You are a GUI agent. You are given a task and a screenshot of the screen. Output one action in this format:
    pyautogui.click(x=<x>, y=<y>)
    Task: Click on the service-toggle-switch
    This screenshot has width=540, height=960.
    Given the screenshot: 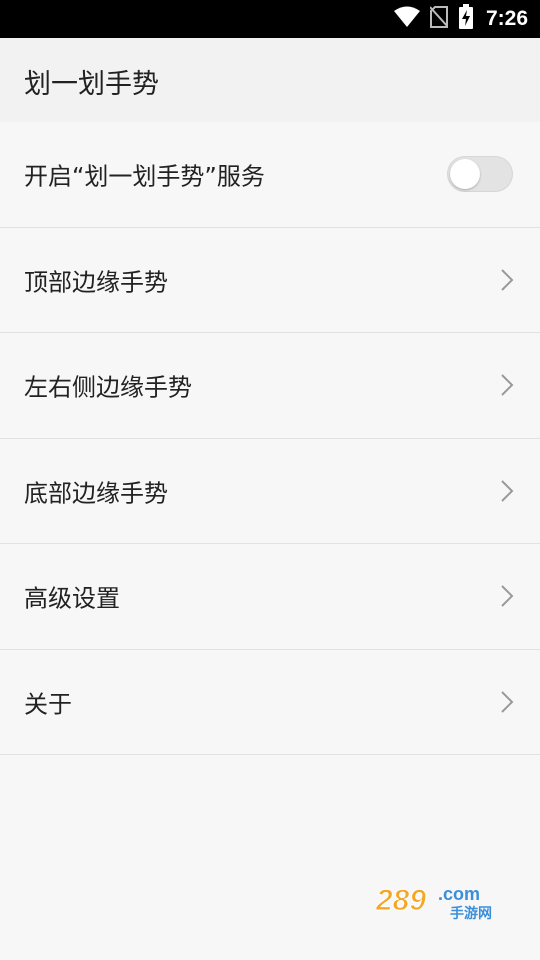 What is the action you would take?
    pyautogui.click(x=480, y=174)
    